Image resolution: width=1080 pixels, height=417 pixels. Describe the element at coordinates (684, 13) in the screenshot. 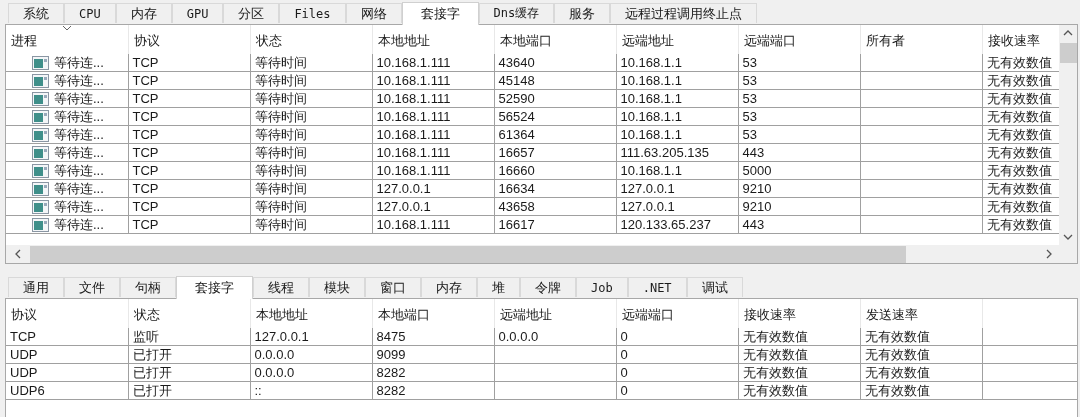

I see `tab: 远程过程调用终止点` at that location.